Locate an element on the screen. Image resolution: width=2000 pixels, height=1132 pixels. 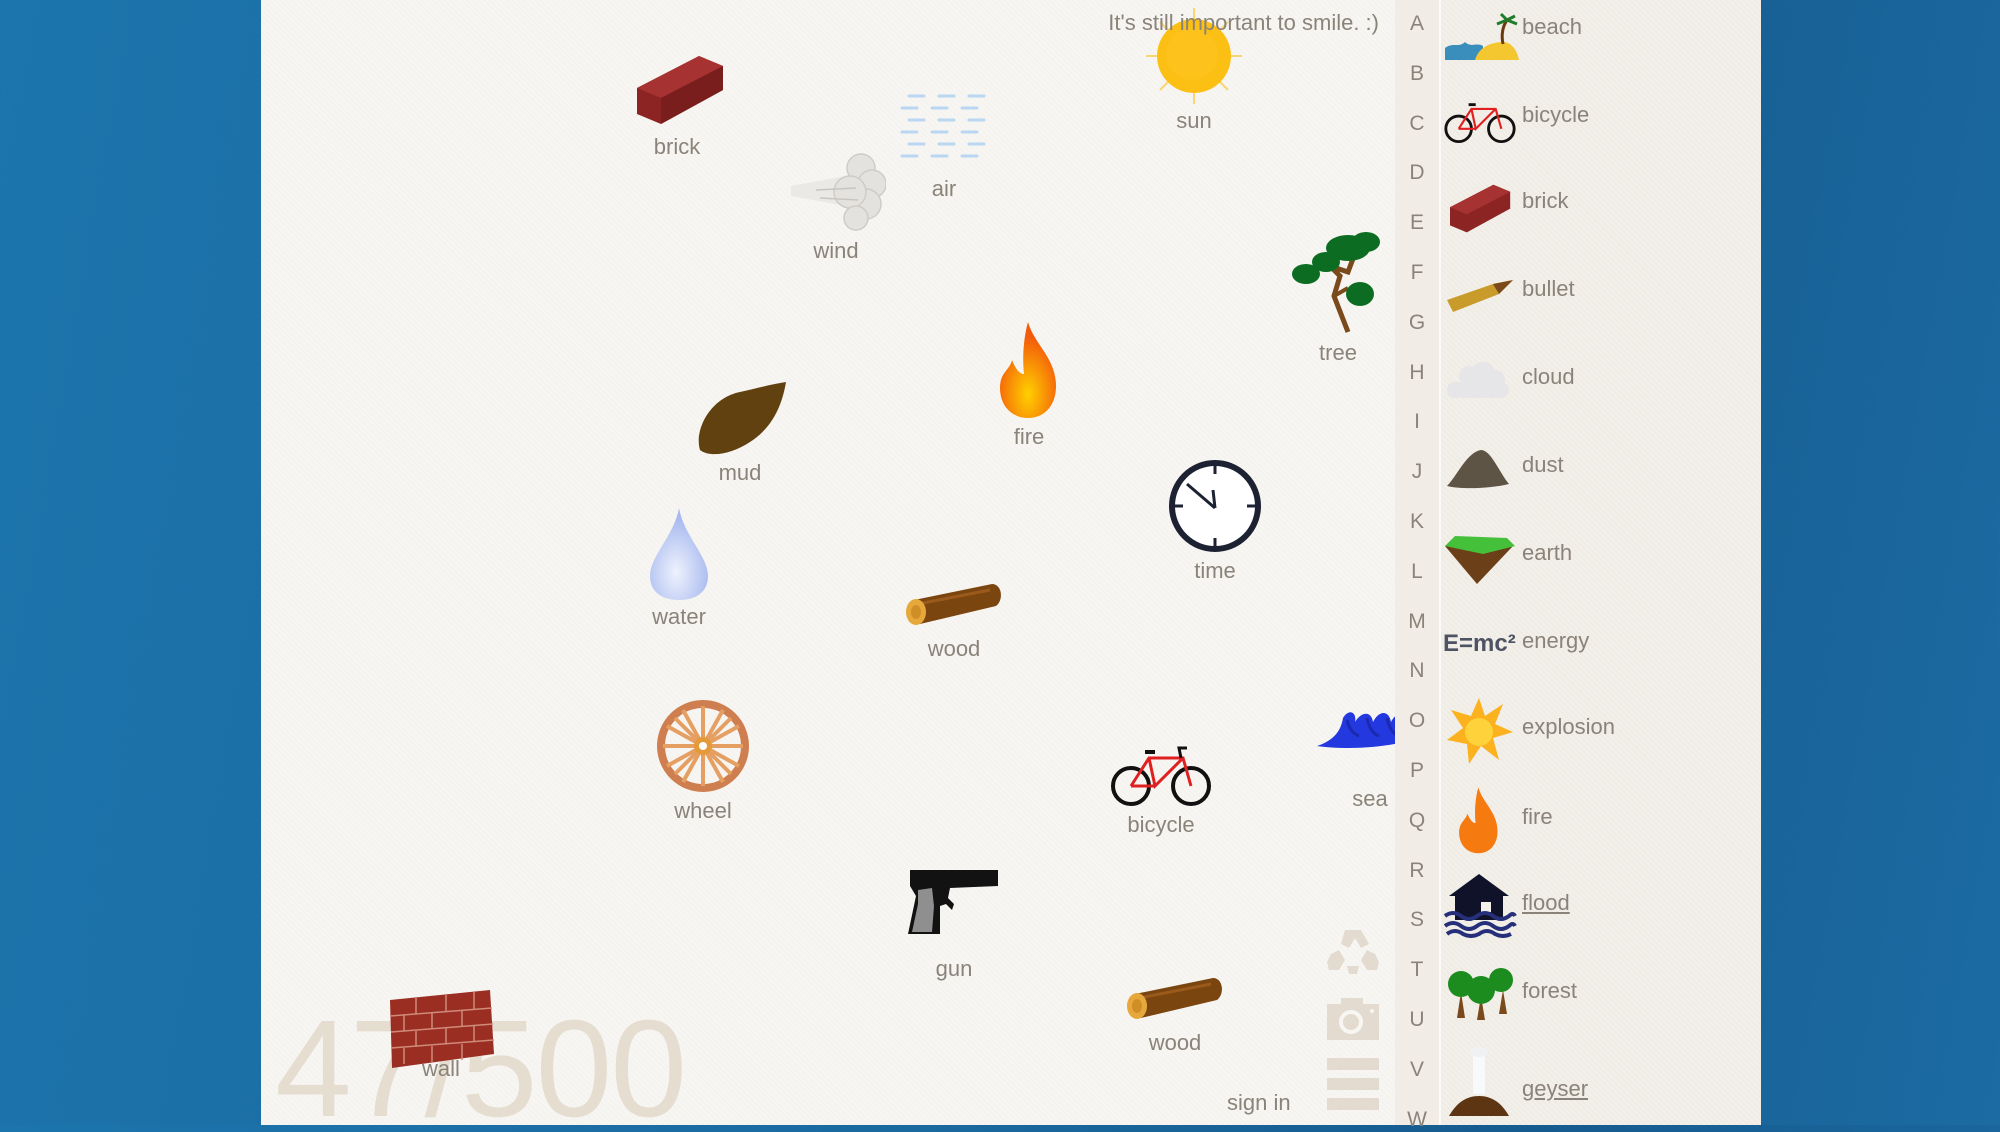
recycle-icon is located at coordinates (1353, 952).